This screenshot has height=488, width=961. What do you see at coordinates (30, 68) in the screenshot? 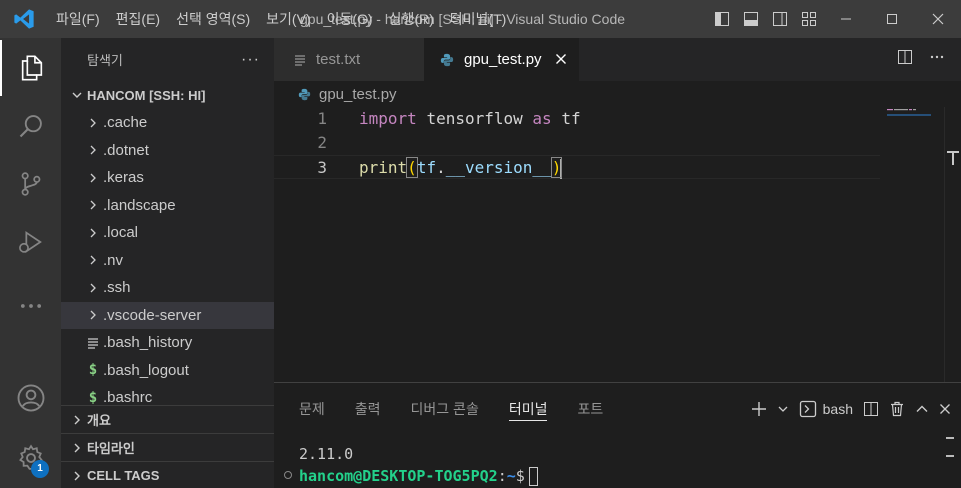
I see `explorer-icon` at bounding box center [30, 68].